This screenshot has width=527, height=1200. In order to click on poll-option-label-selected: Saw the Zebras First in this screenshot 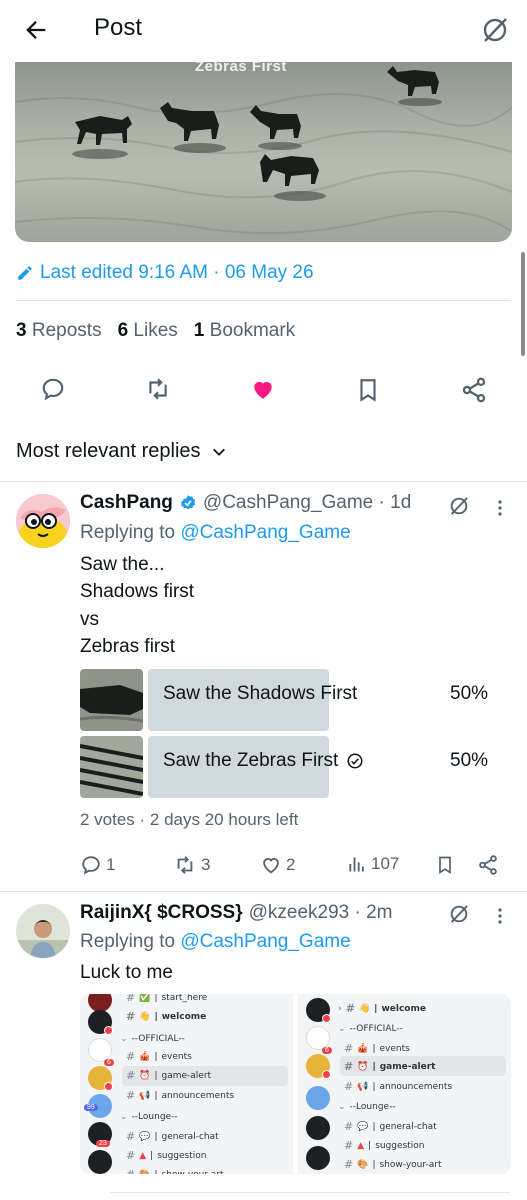, I will do `click(263, 761)`.